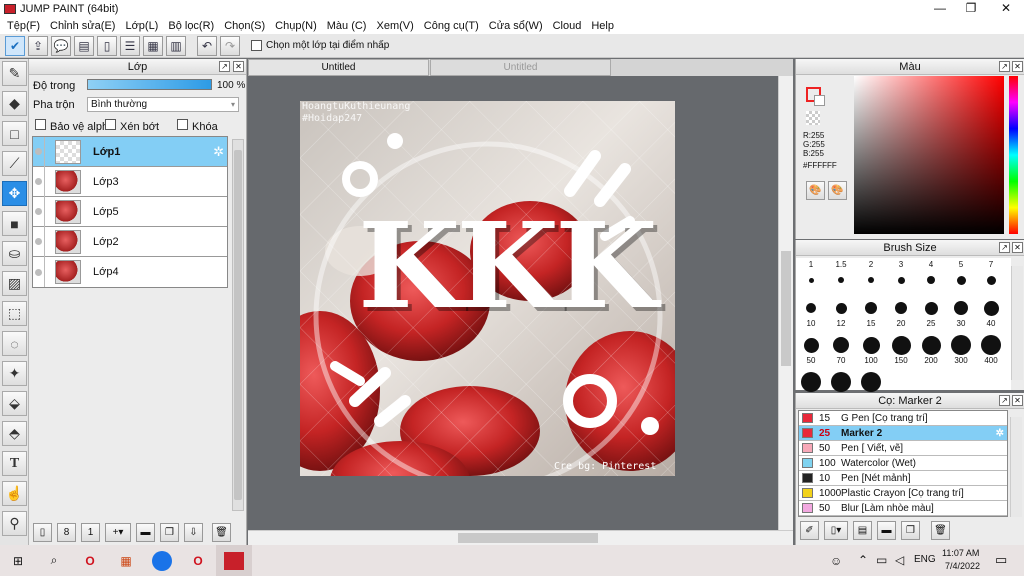  I want to click on brush-size-option: 1, so click(811, 275).